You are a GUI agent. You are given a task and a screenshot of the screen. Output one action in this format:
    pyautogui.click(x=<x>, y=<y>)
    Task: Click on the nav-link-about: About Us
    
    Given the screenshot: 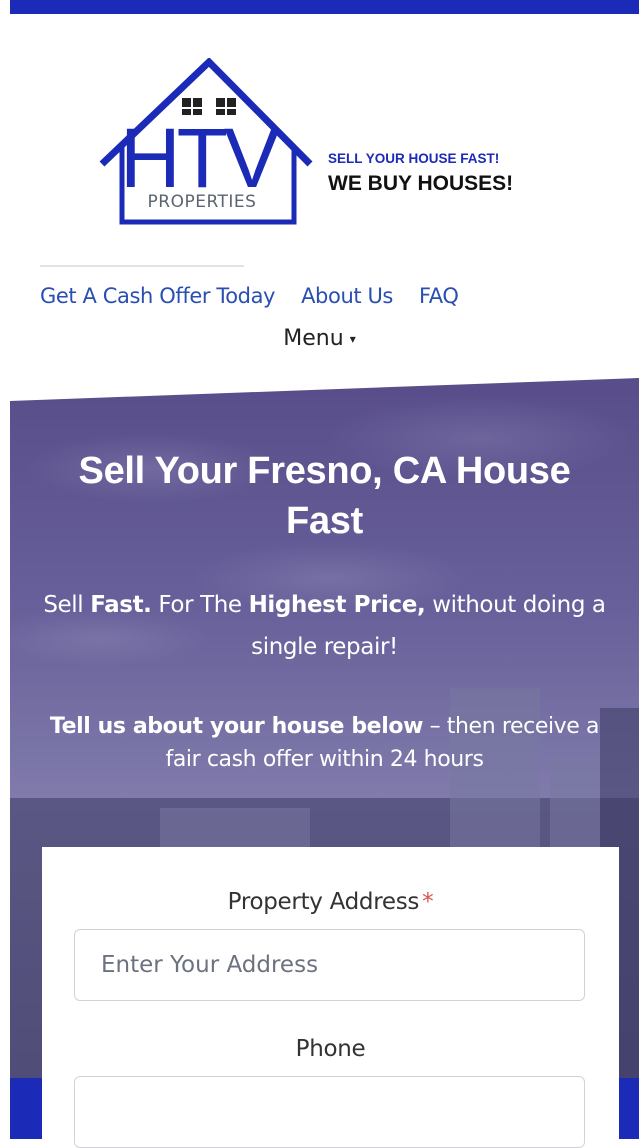 What is the action you would take?
    pyautogui.click(x=347, y=299)
    